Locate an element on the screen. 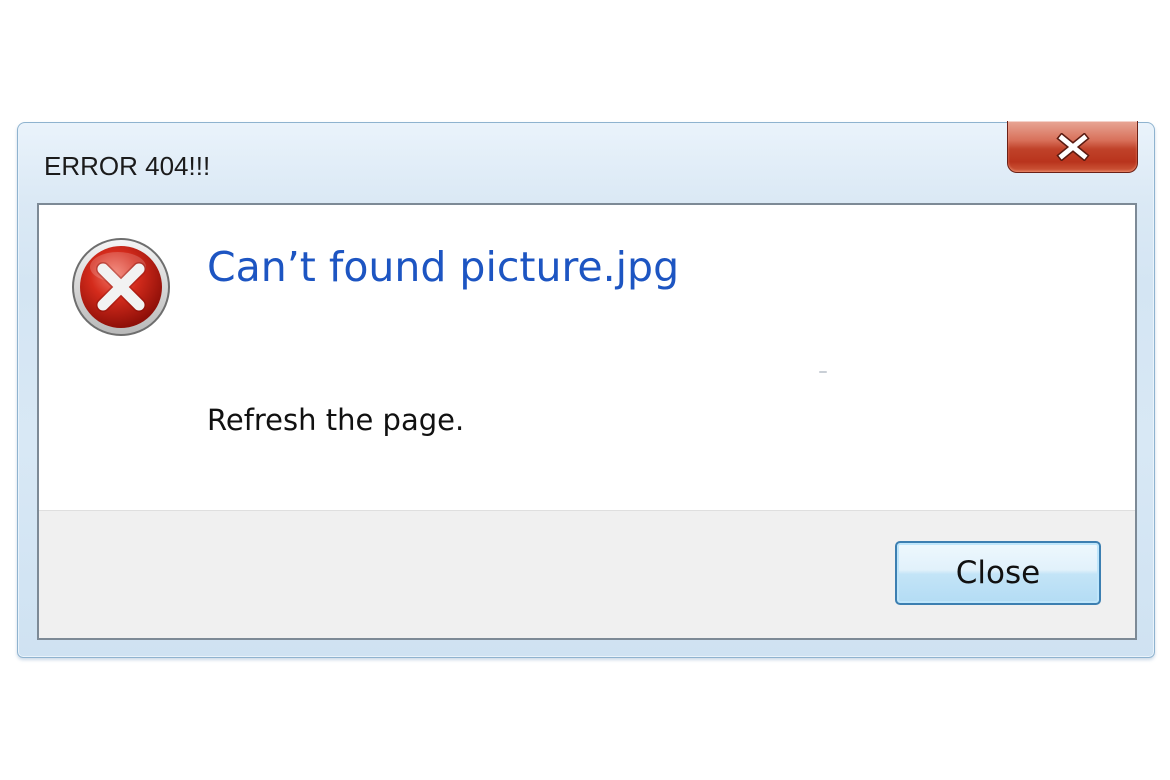 Image resolution: width=1170 pixels, height=780 pixels. window-close-button is located at coordinates (1072, 147).